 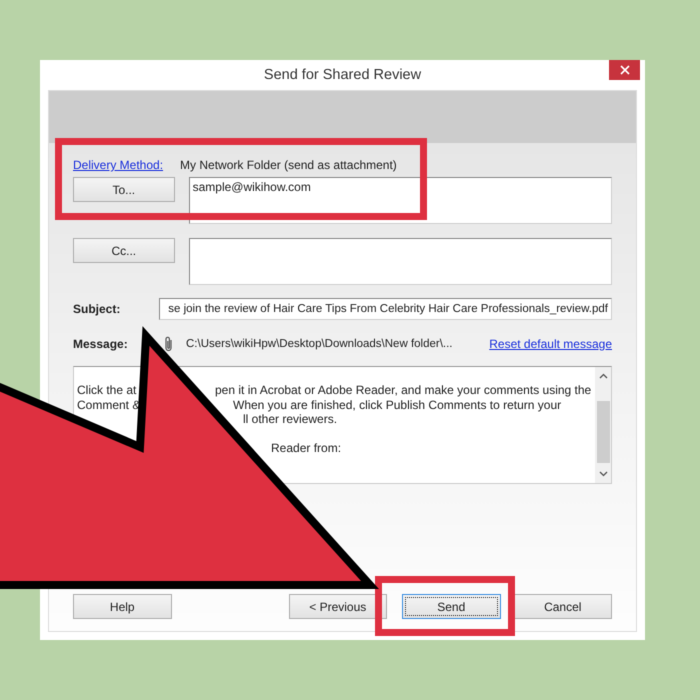 I want to click on subject-field: se join the review of Hair Care Tips From Celebrity Hair Care Professionals_review.pdf, so click(x=385, y=309).